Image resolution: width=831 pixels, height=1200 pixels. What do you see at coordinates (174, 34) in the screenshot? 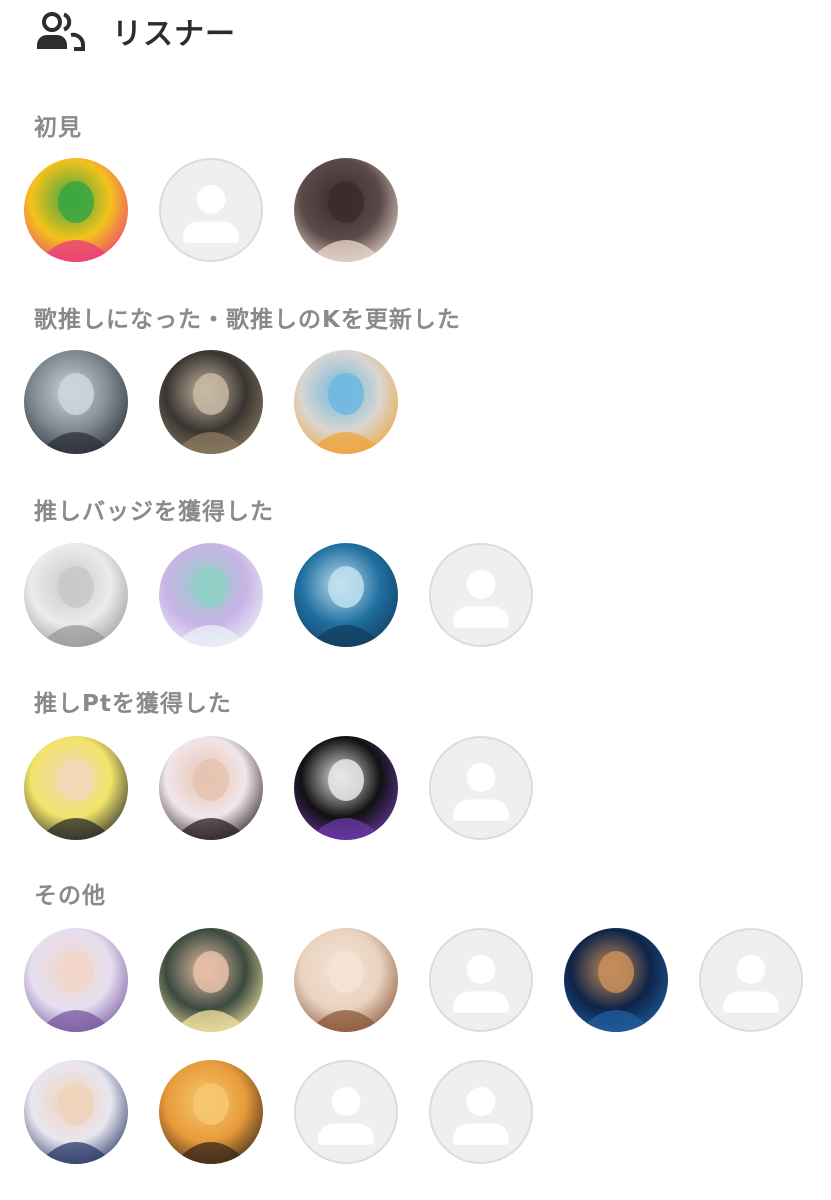
I see `page-title: リスナー` at bounding box center [174, 34].